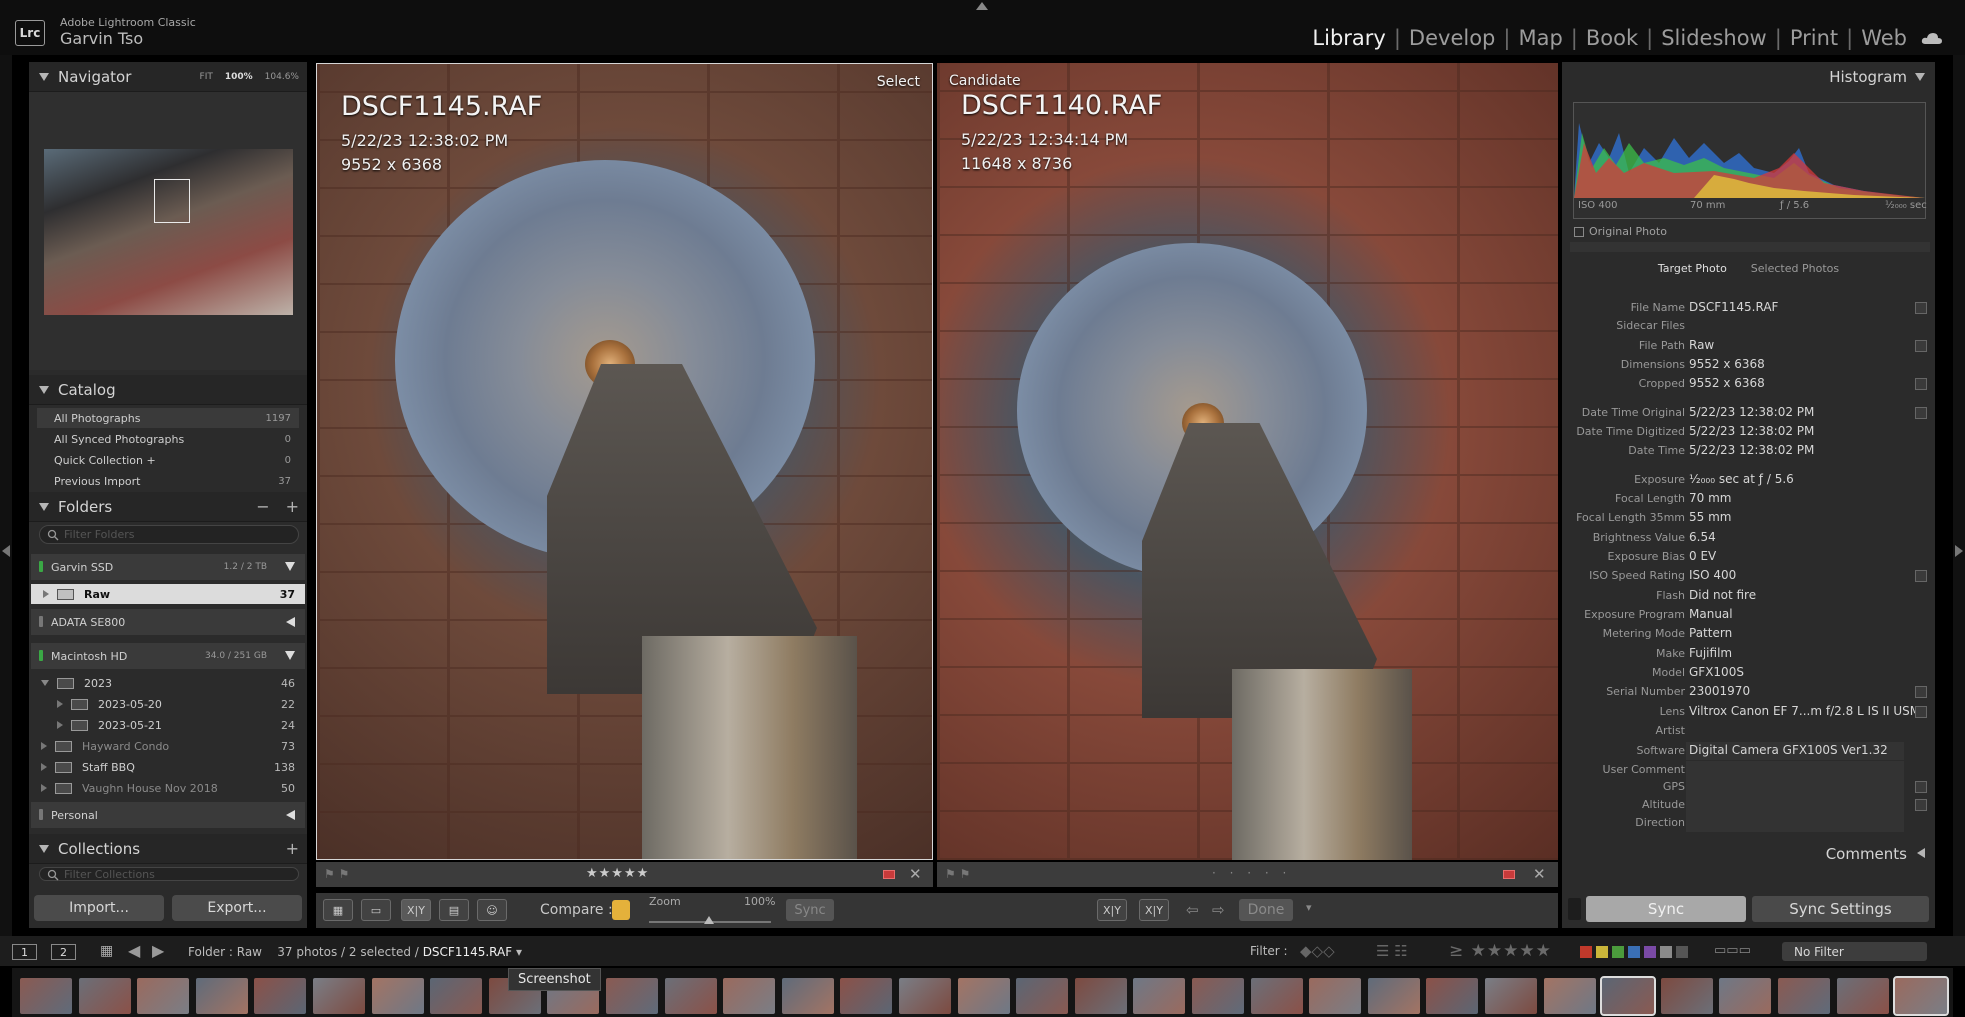 Image resolution: width=1965 pixels, height=1017 pixels. What do you see at coordinates (1317, 951) in the screenshot?
I see `flag-filter-icons: ◆◇◇` at bounding box center [1317, 951].